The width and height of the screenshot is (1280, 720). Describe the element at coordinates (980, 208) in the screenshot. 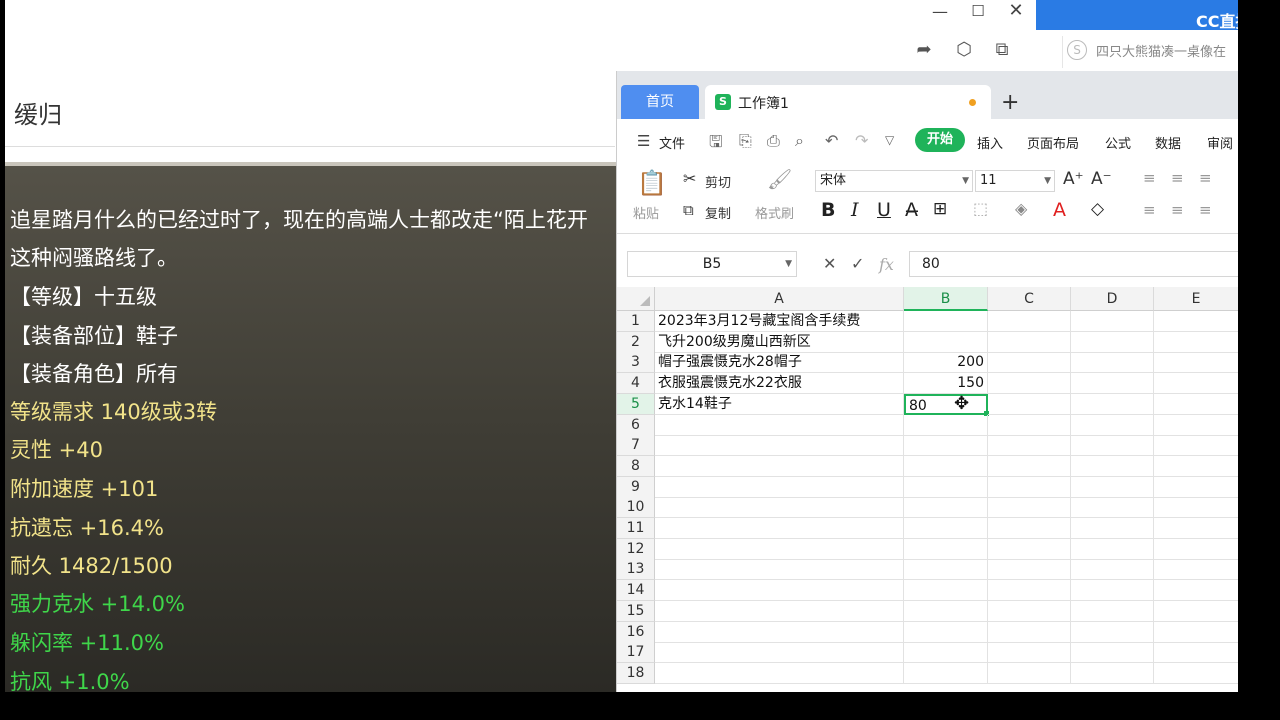

I see `fill-effect-icon: ⬚` at that location.